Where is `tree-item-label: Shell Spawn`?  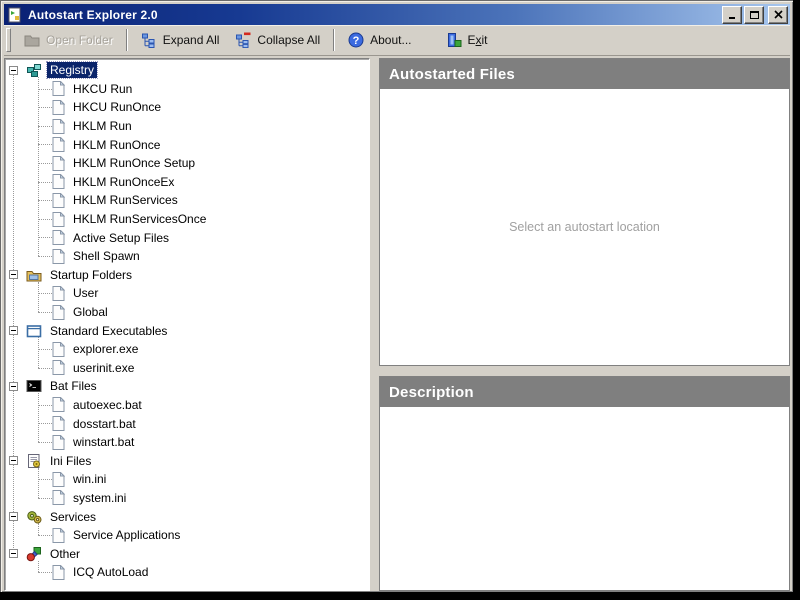 tree-item-label: Shell Spawn is located at coordinates (106, 256).